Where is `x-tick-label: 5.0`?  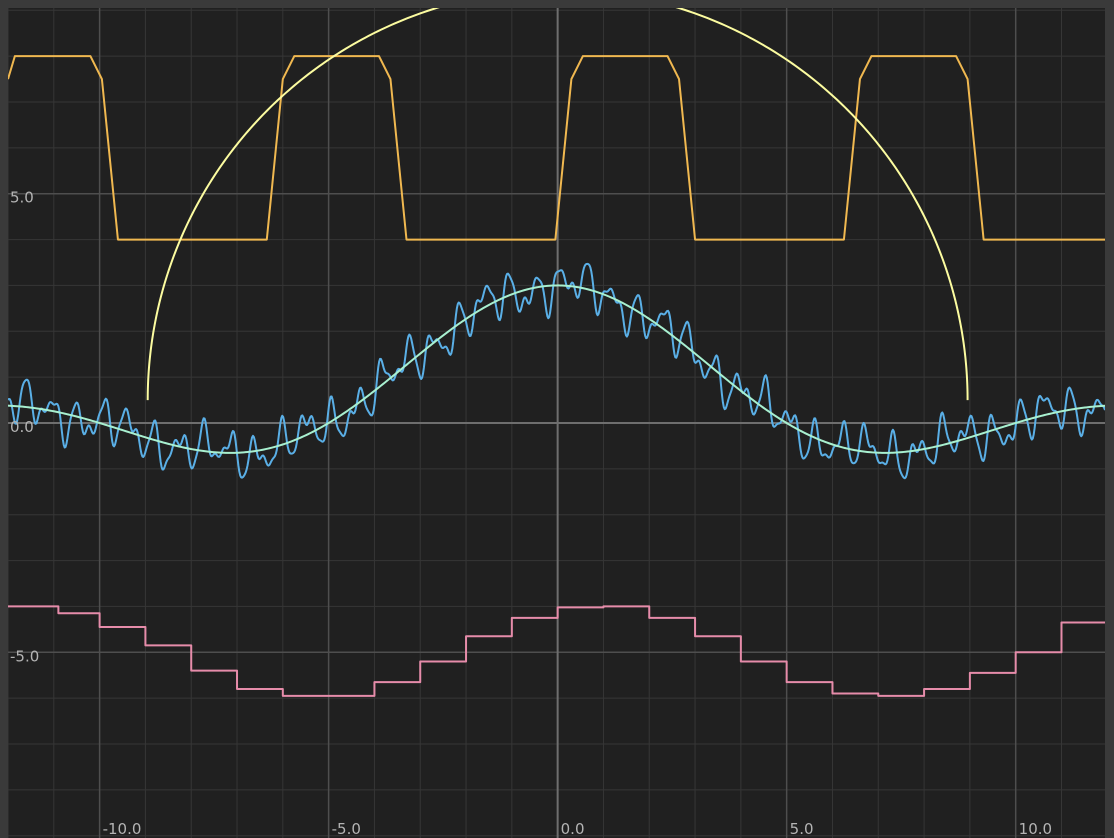
x-tick-label: 5.0 is located at coordinates (802, 829).